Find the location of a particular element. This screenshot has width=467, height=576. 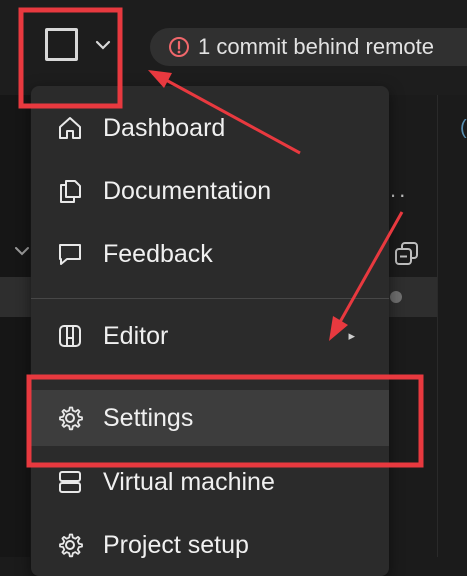

menu-item-label: Editor is located at coordinates (136, 335).